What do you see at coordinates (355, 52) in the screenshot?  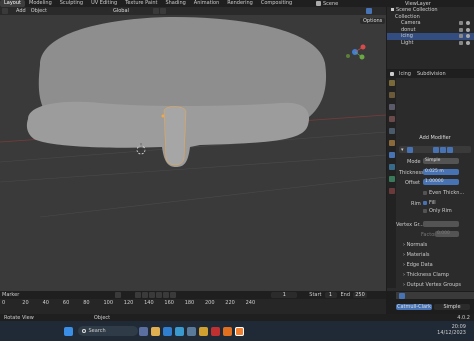 I see `navigation-gizmo` at bounding box center [355, 52].